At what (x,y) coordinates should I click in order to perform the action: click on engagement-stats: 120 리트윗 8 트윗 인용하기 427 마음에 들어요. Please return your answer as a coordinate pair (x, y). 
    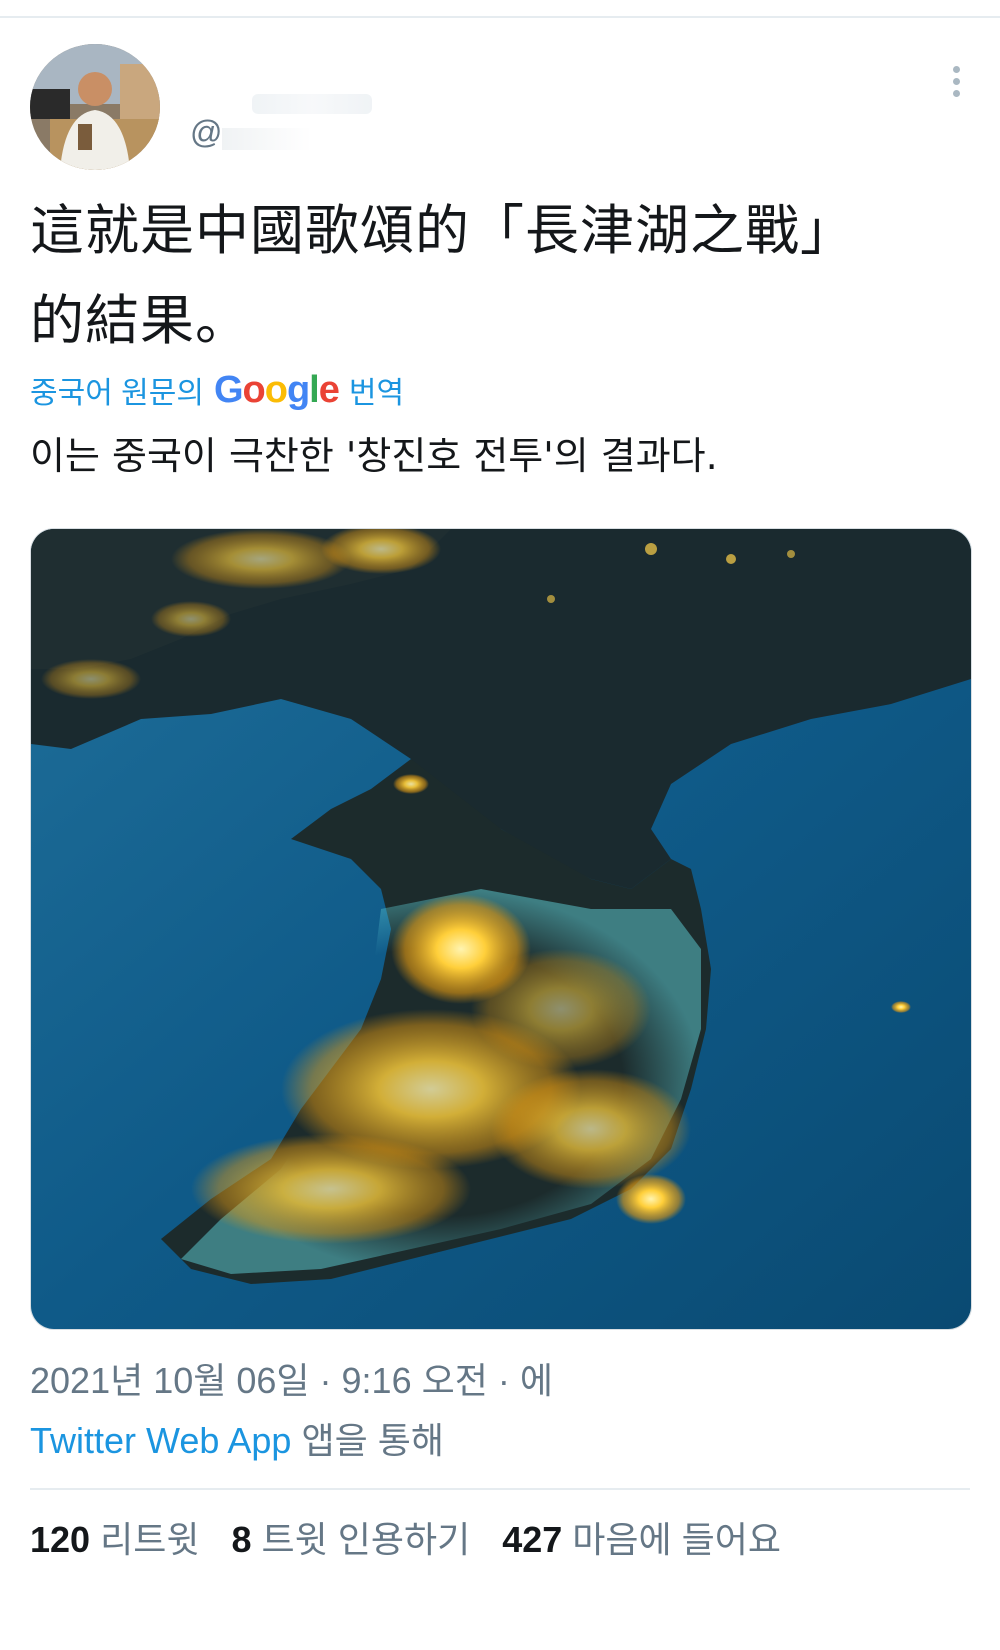
    Looking at the image, I should click on (421, 1537).